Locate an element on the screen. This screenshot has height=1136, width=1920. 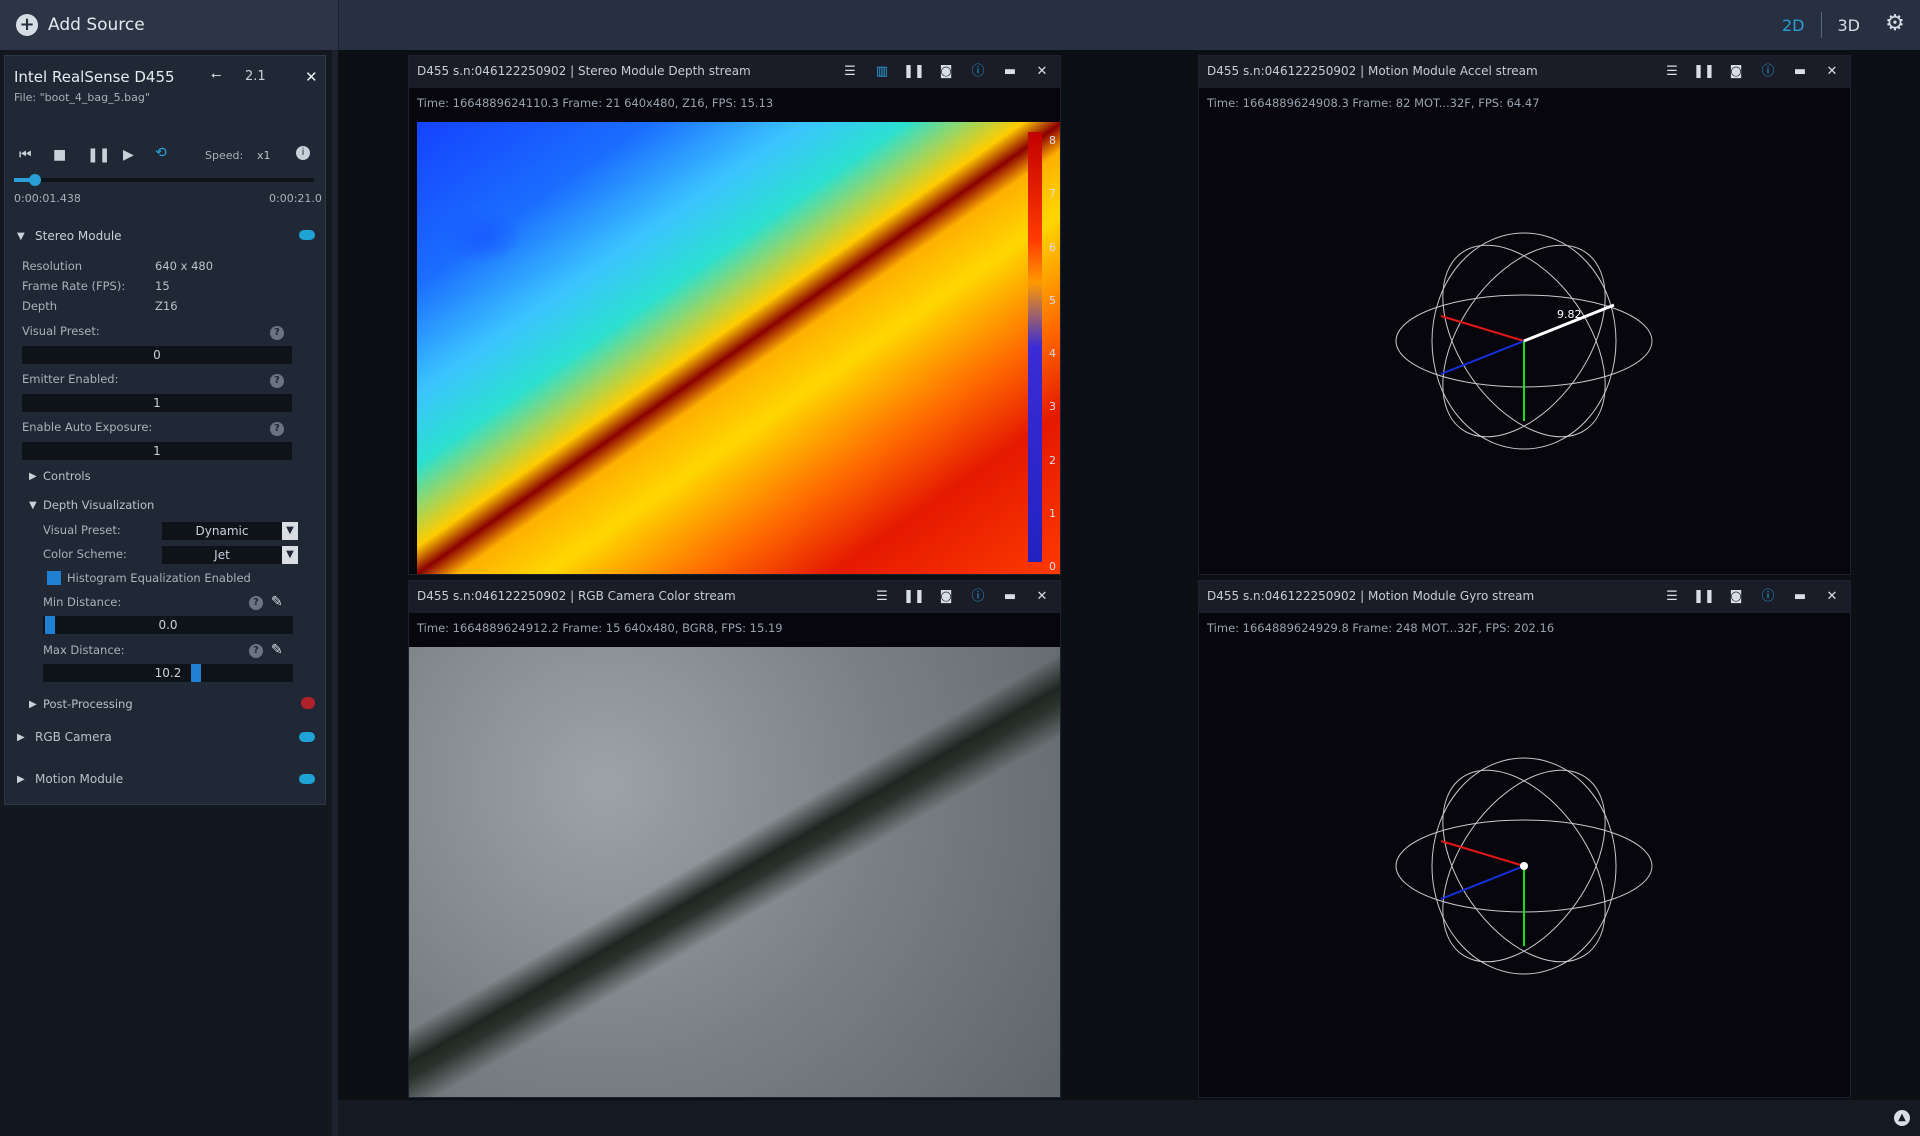
pane-toolbar: ☰ ▥ ❚❚ ◙ ⓘ ▬ ✕ is located at coordinates (946, 72).